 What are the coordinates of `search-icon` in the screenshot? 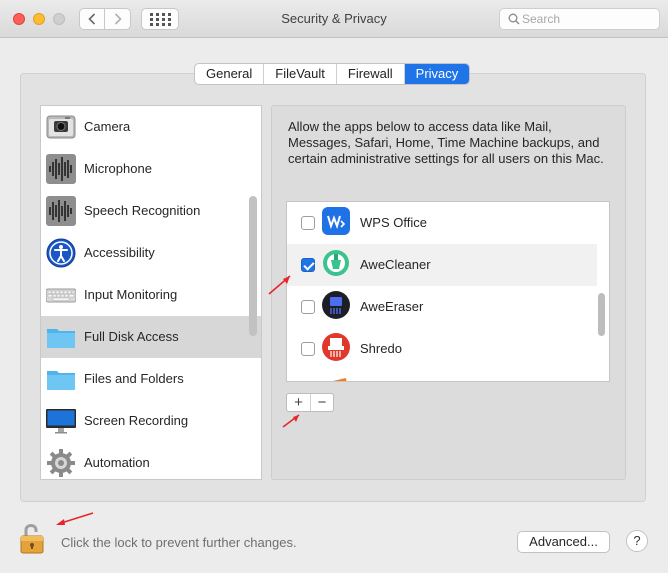 It's located at (514, 19).